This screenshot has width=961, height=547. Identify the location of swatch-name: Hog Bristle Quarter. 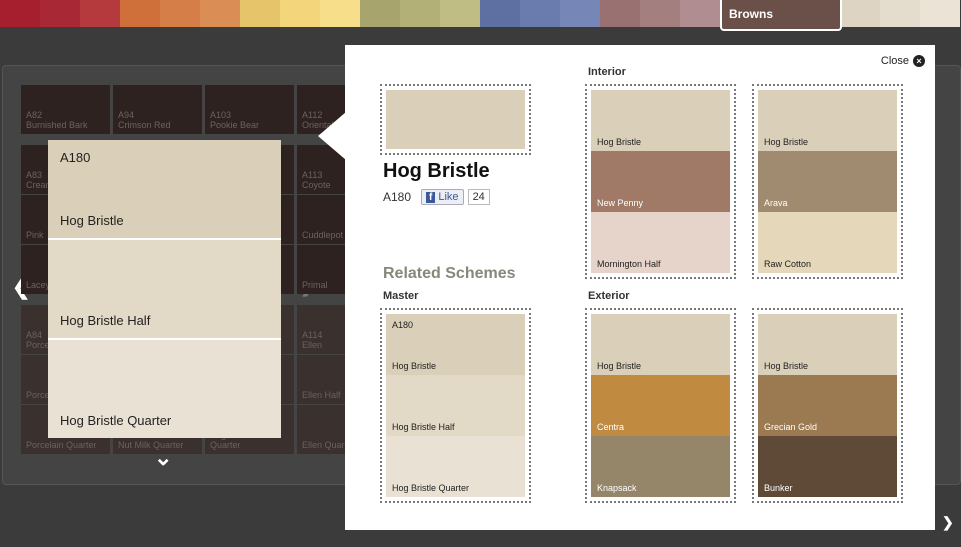
(431, 488).